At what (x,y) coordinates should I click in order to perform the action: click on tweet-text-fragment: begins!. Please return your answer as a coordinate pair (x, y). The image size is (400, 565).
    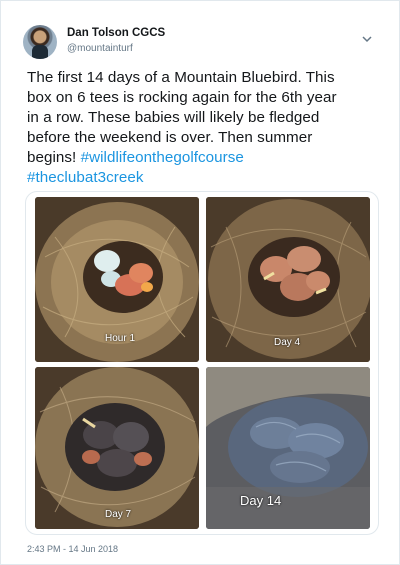
    Looking at the image, I should click on (54, 157).